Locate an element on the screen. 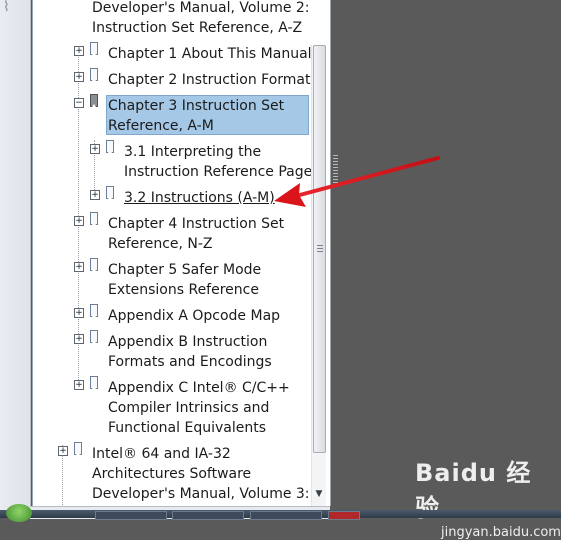  annotation-arrow is located at coordinates (357, 181).